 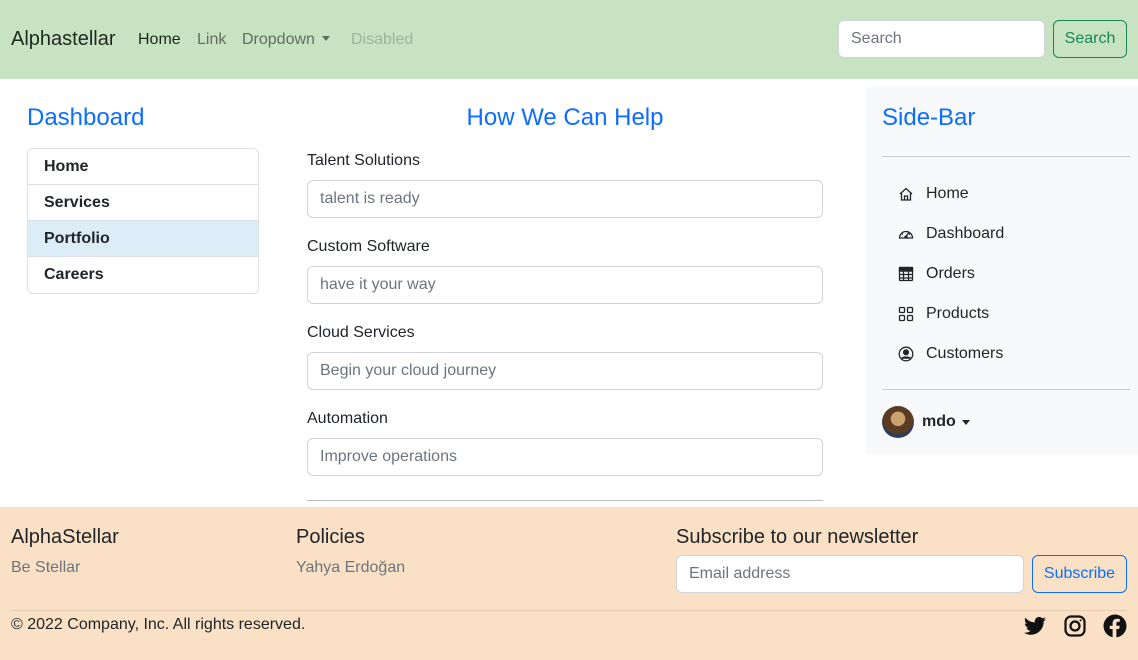 What do you see at coordinates (1079, 574) in the screenshot?
I see `subscribe-button: Subscribe` at bounding box center [1079, 574].